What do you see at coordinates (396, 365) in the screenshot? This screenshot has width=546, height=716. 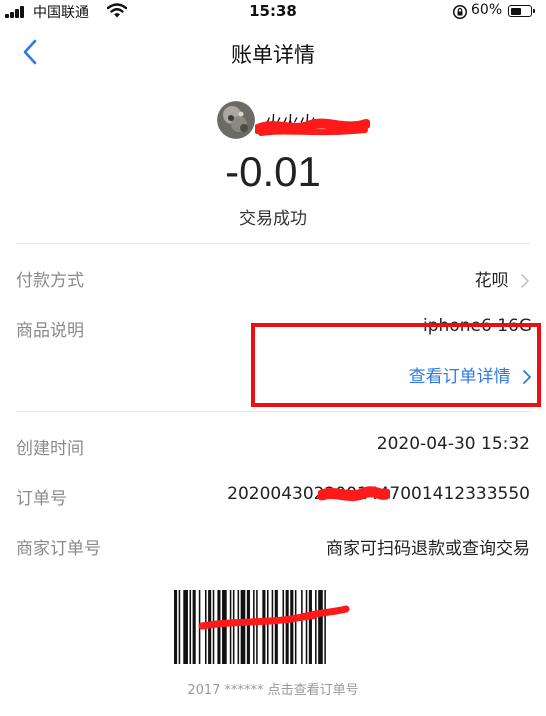 I see `annotation-highlight-box` at bounding box center [396, 365].